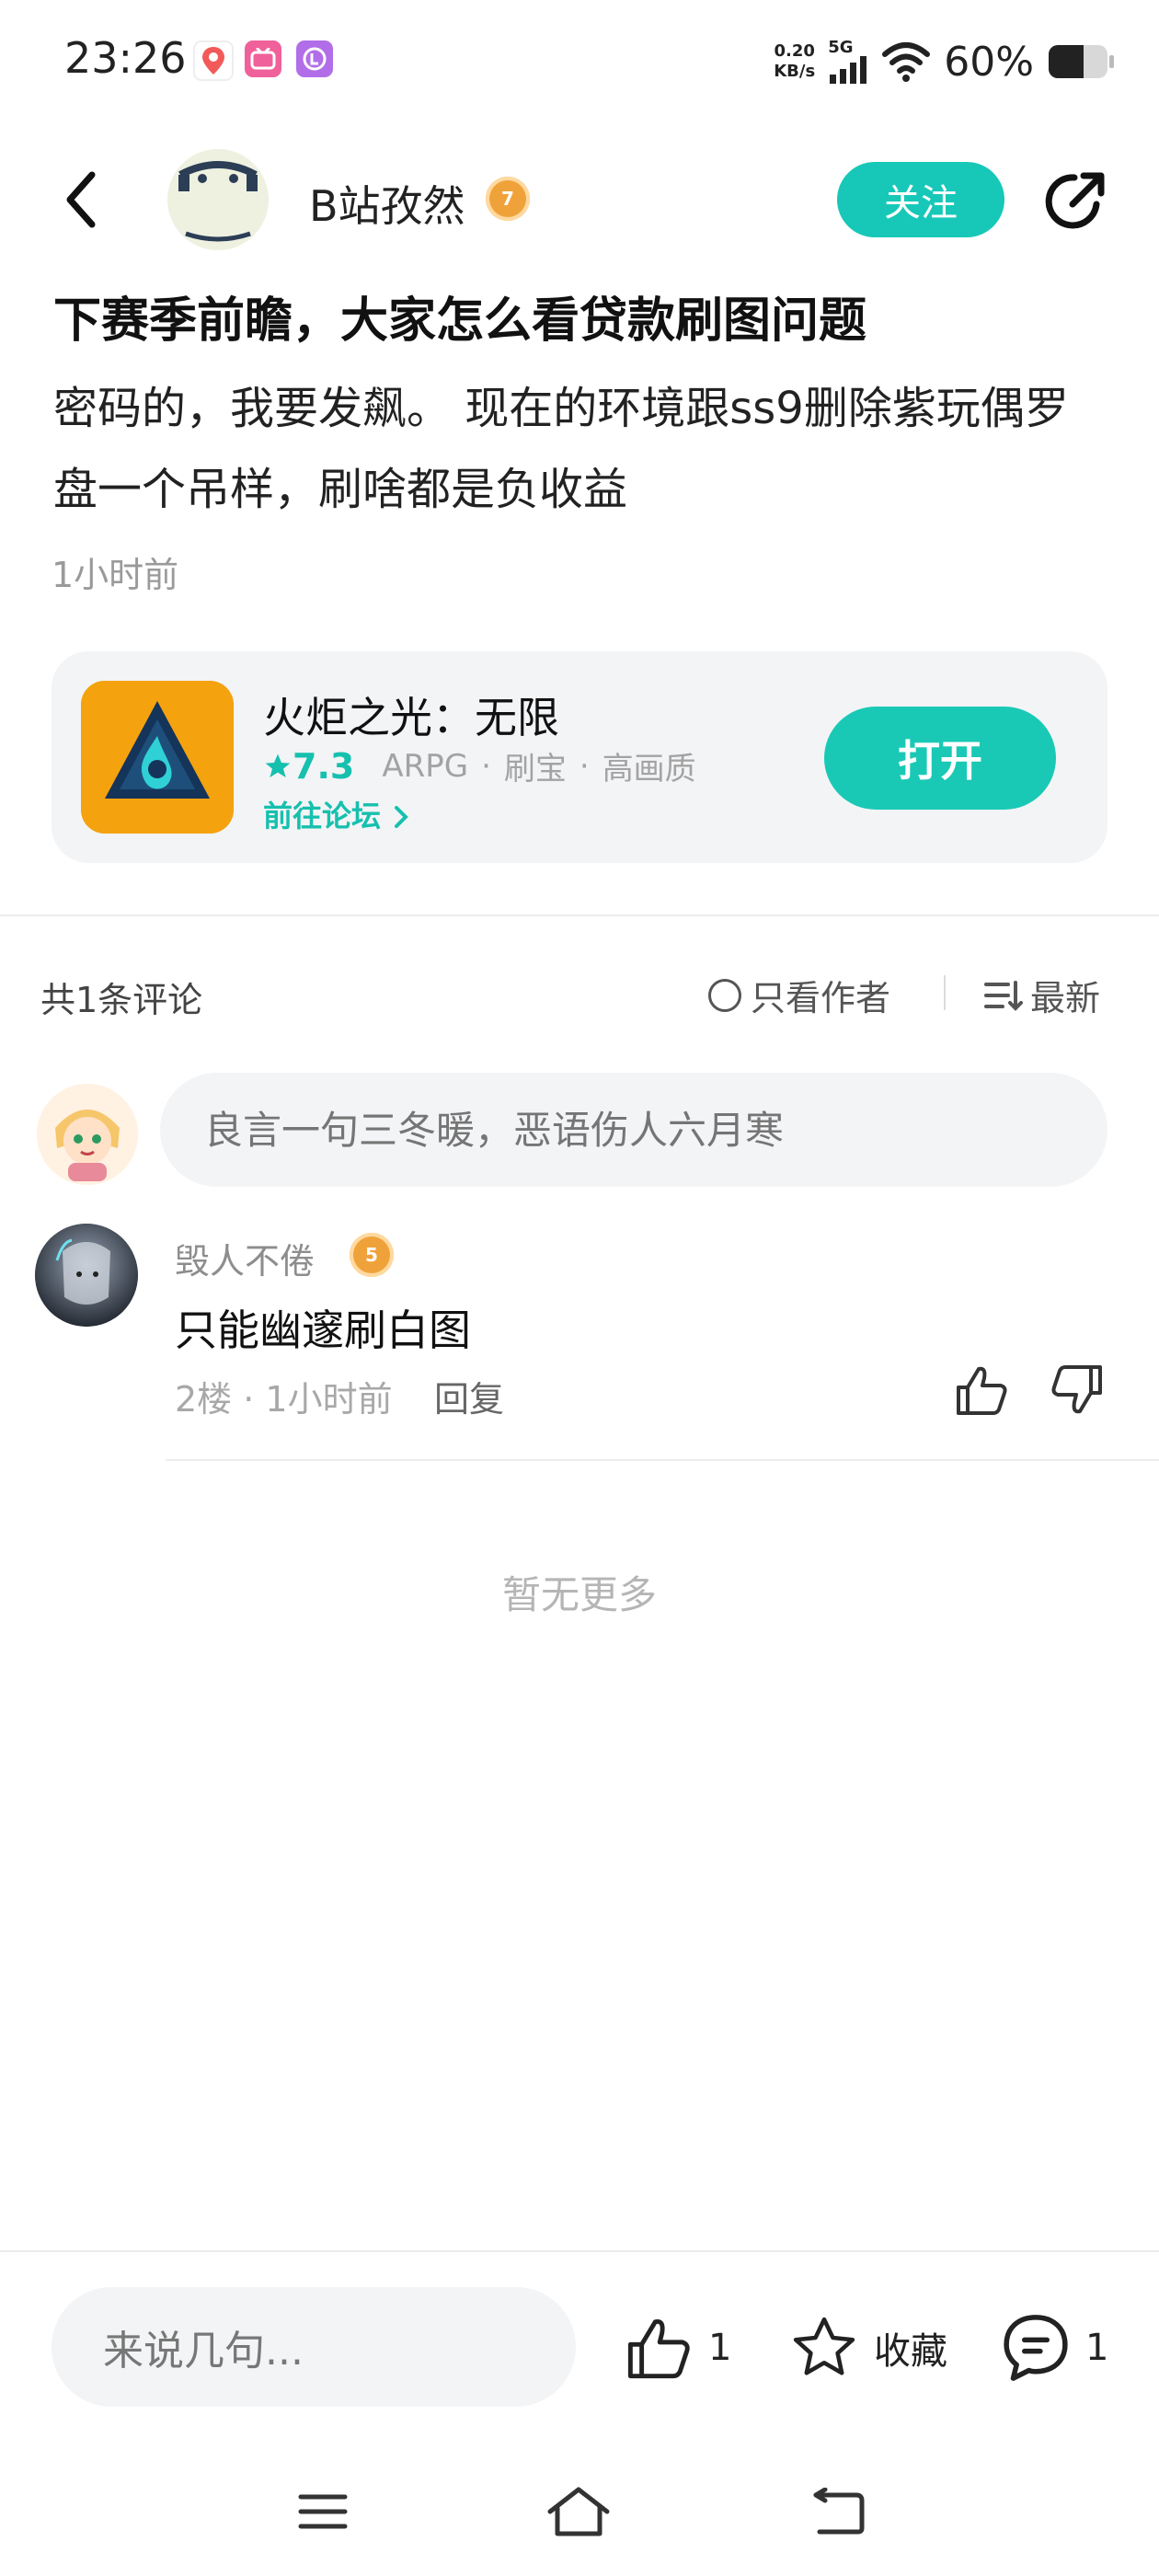  What do you see at coordinates (479, 765) in the screenshot?
I see `app-meta: 7.3 ARPG · 刷宝 · 高画质` at bounding box center [479, 765].